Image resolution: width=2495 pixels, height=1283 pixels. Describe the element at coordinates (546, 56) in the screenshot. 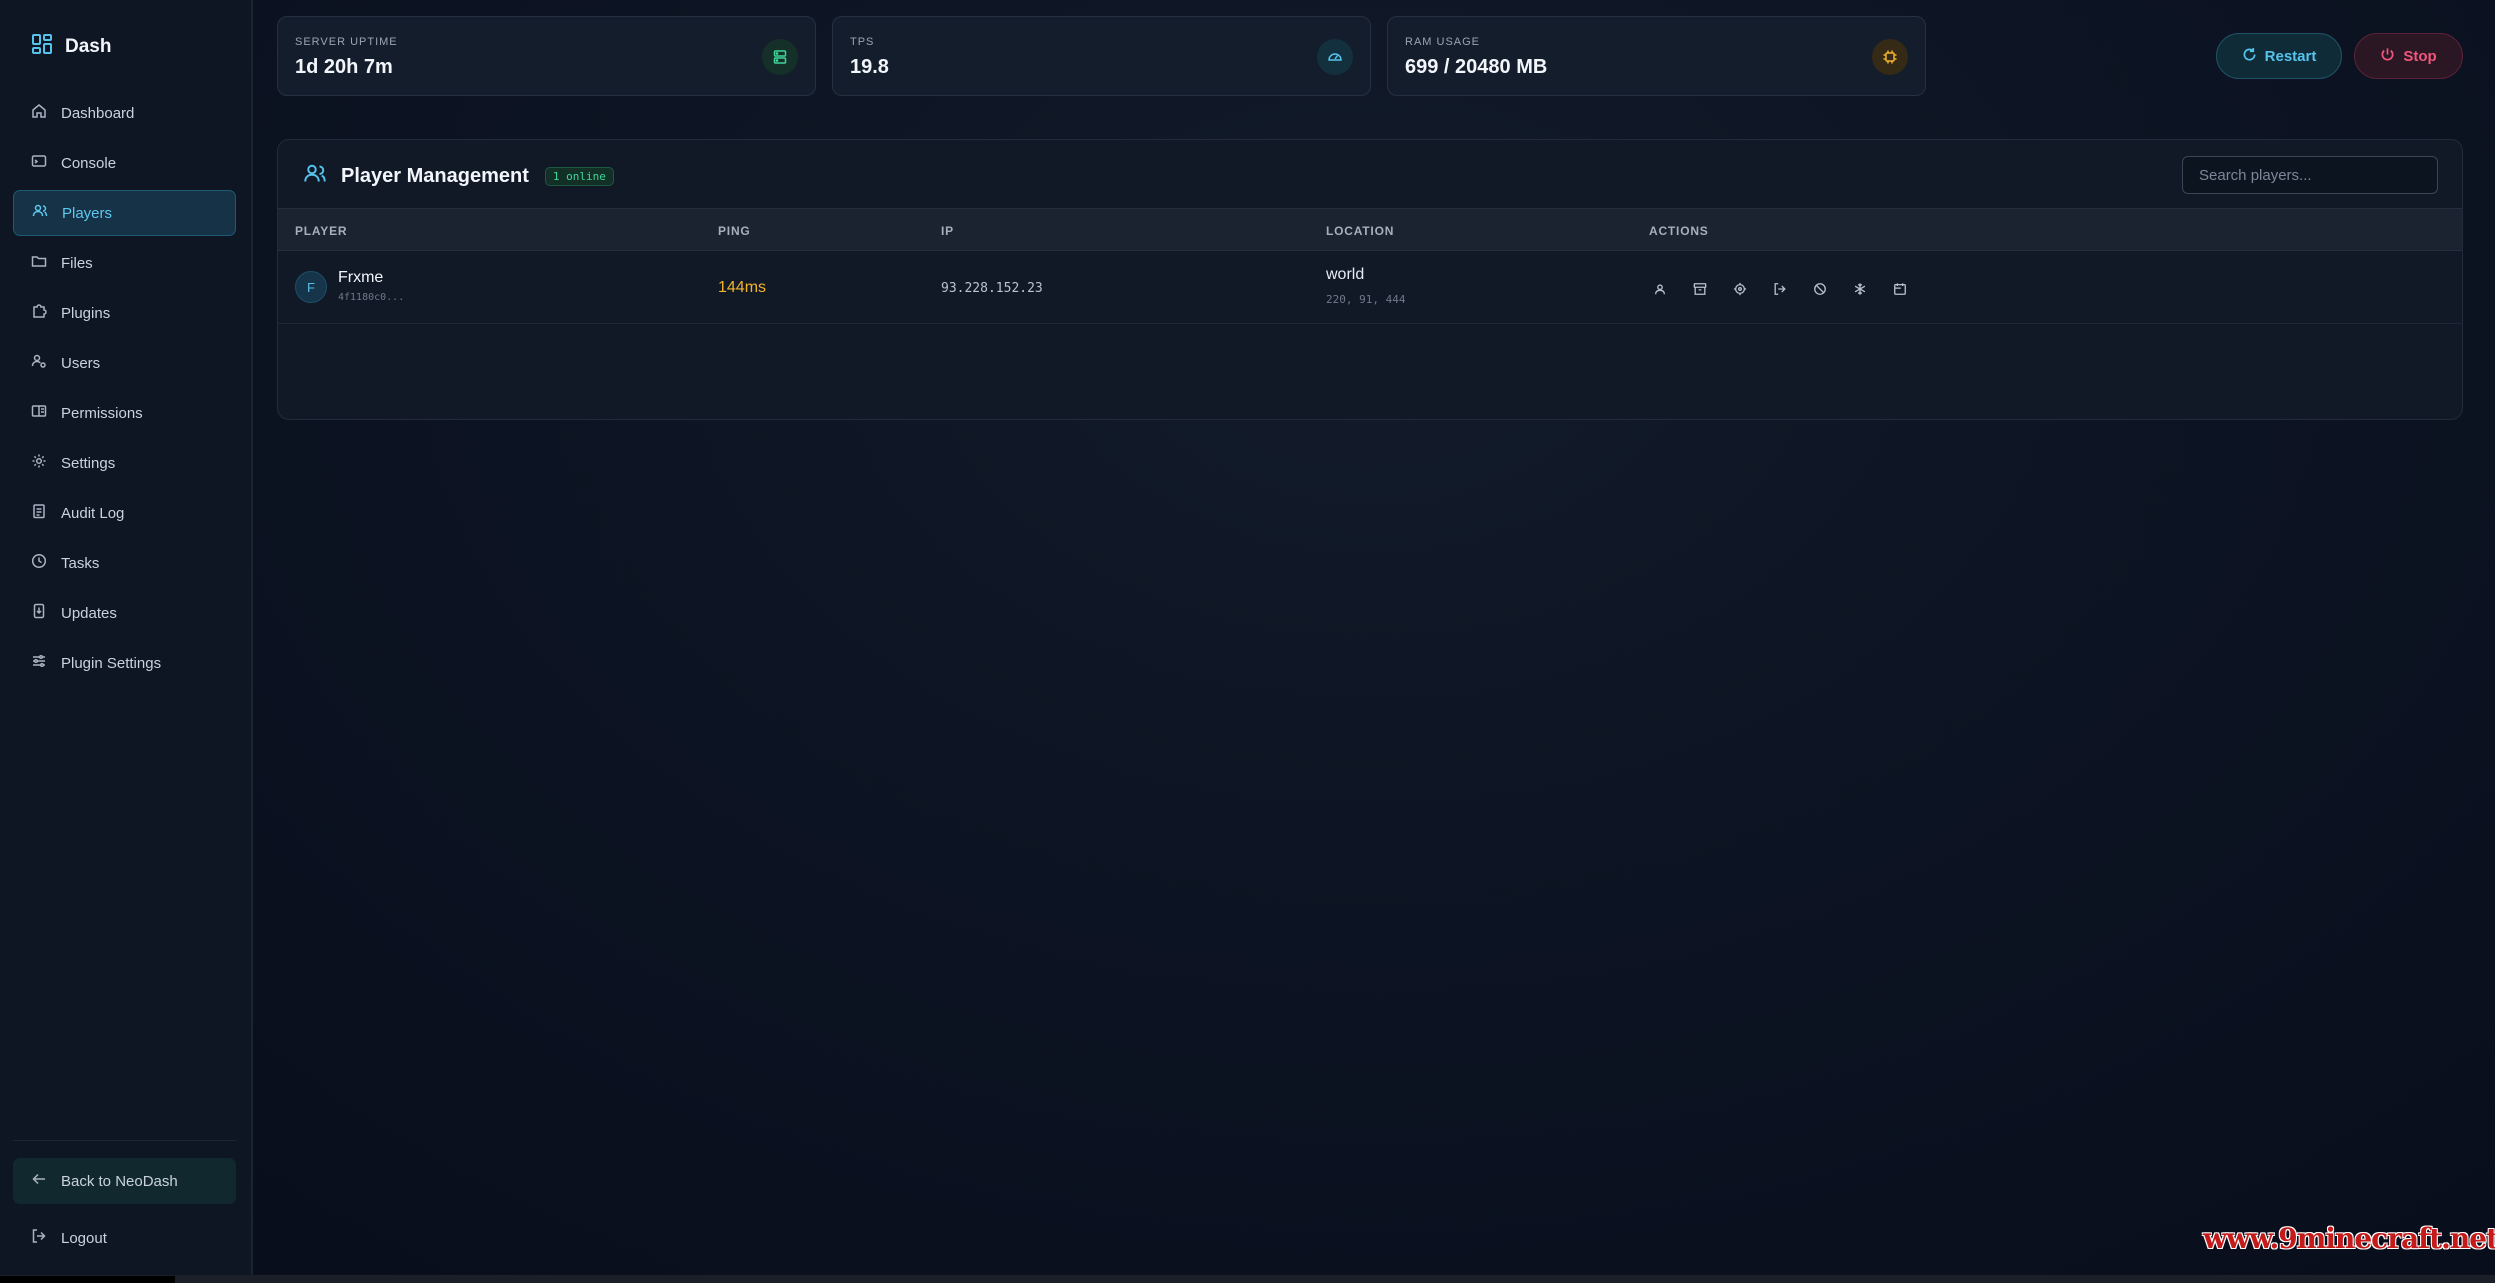

I see `stat-card-uptime: SERVER UPTIME 1d 20h 7m` at that location.